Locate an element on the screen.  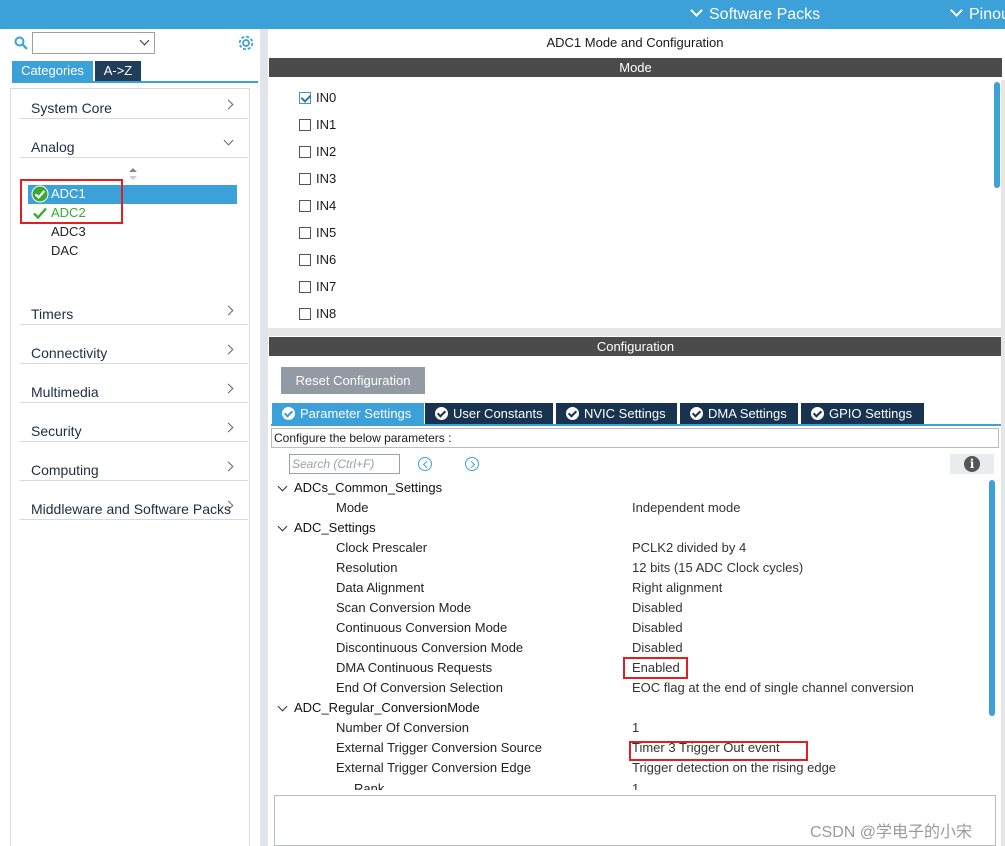
parameter-search-input: Search (Ctrl+F) is located at coordinates (344, 464).